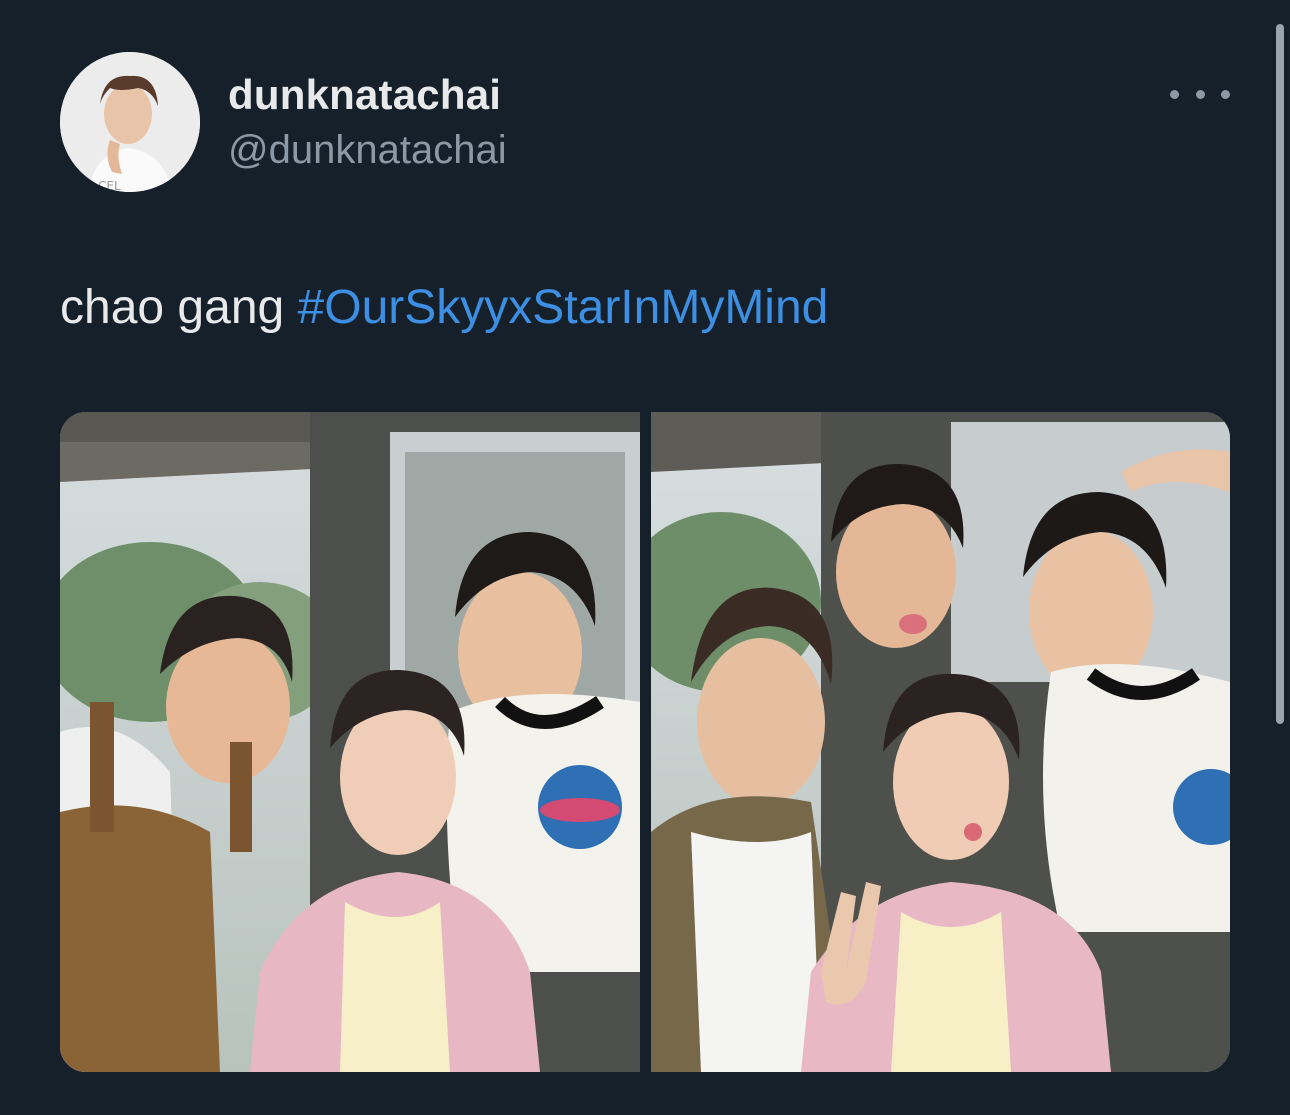 The height and width of the screenshot is (1115, 1290). I want to click on avatar: CEL, so click(130, 122).